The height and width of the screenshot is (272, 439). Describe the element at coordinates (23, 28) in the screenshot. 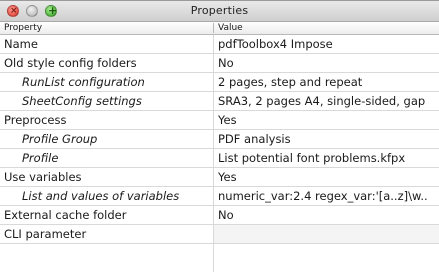

I see `column-header-property: Property` at that location.